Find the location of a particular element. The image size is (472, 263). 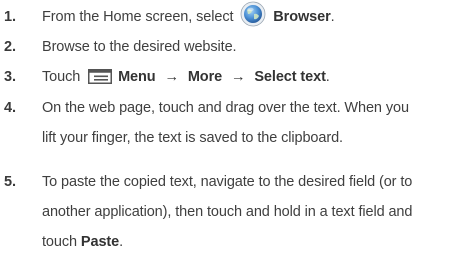

menu-label: Menu is located at coordinates (137, 77).